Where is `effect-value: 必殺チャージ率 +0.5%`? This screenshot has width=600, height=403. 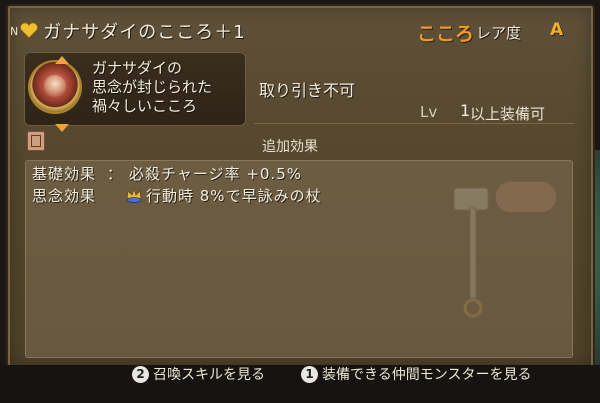
effect-value: 必殺チャージ率 +0.5% is located at coordinates (215, 173).